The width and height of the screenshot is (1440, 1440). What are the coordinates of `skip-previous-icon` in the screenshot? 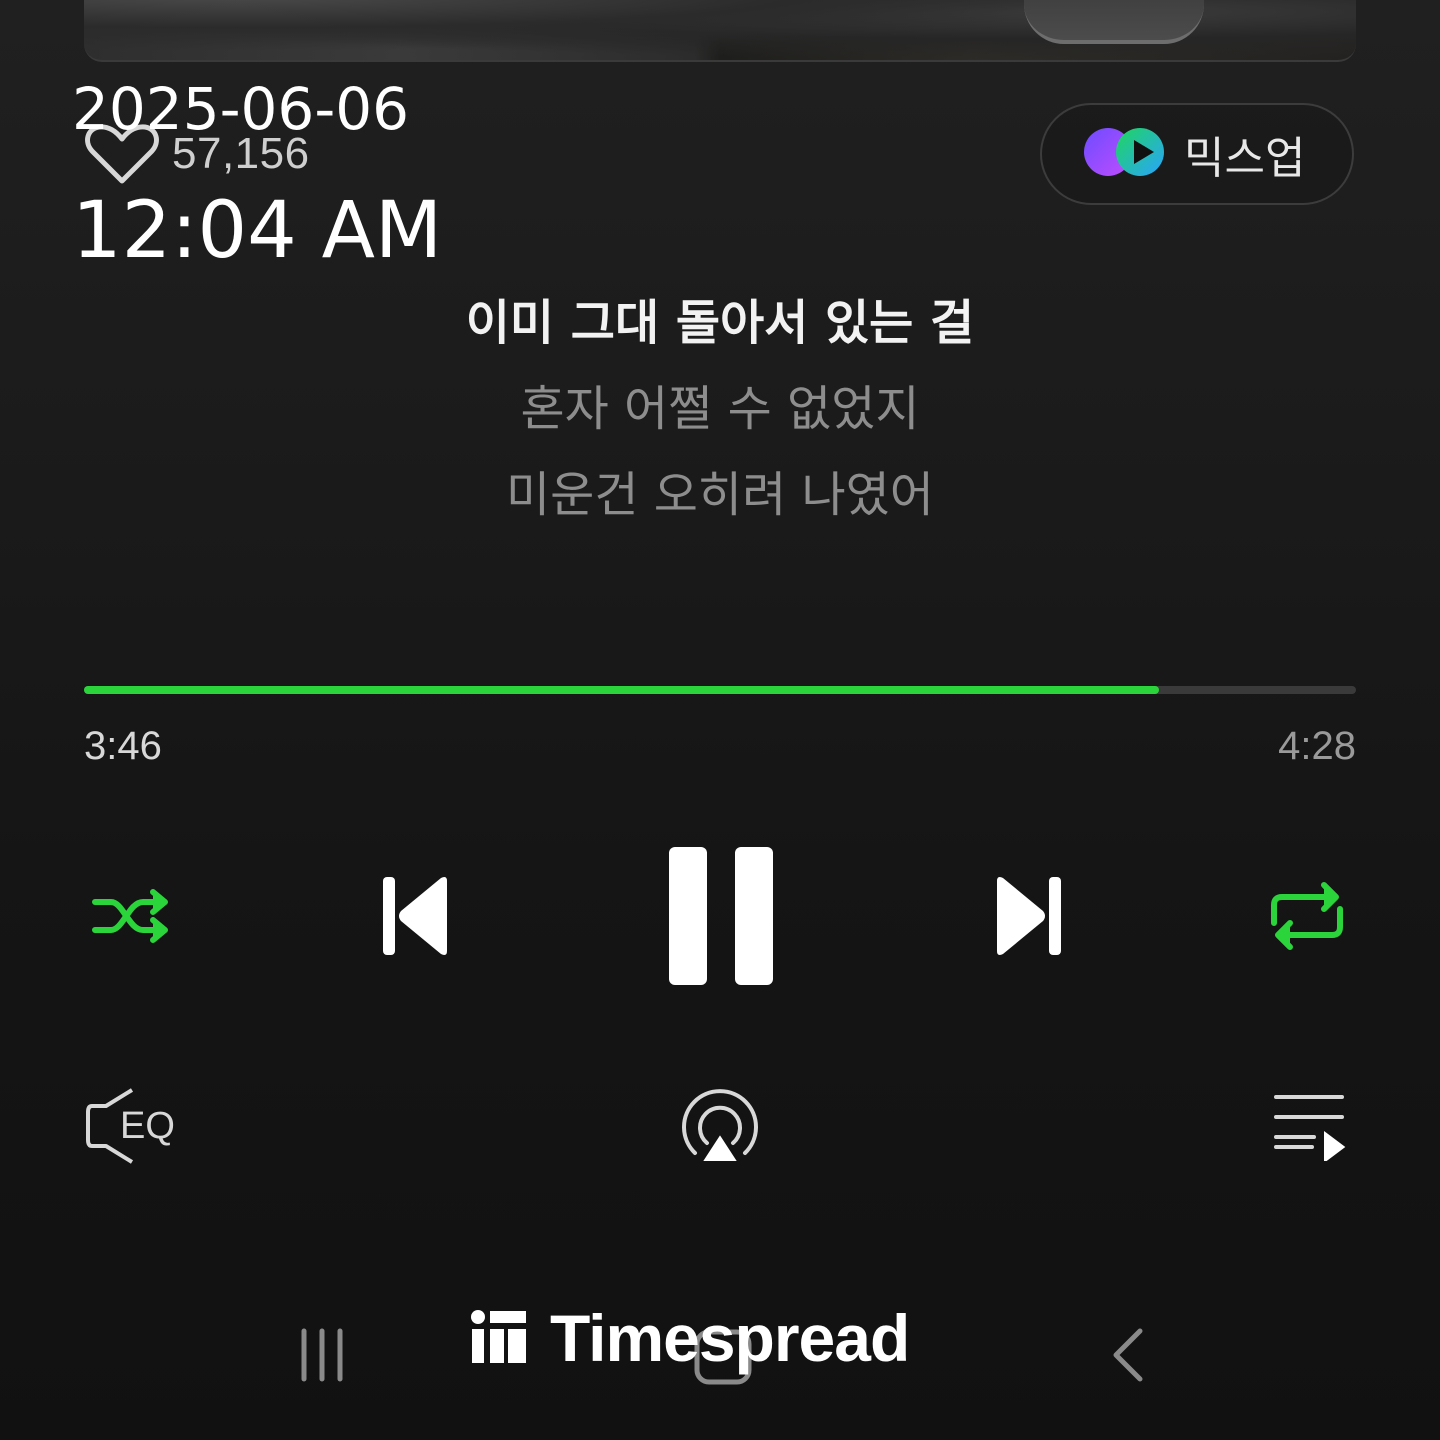 It's located at (415, 916).